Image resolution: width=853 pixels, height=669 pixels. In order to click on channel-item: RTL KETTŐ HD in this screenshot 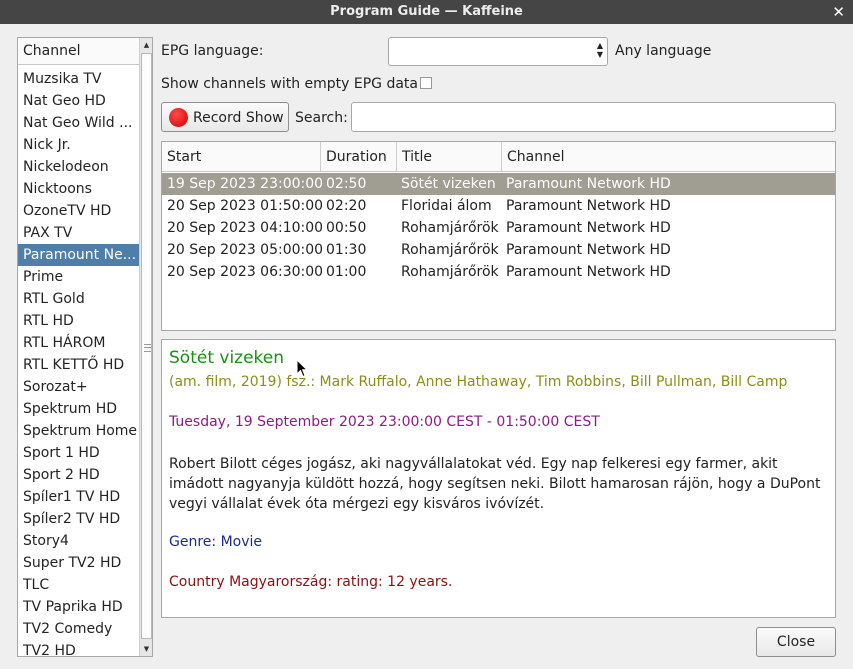, I will do `click(78, 365)`.